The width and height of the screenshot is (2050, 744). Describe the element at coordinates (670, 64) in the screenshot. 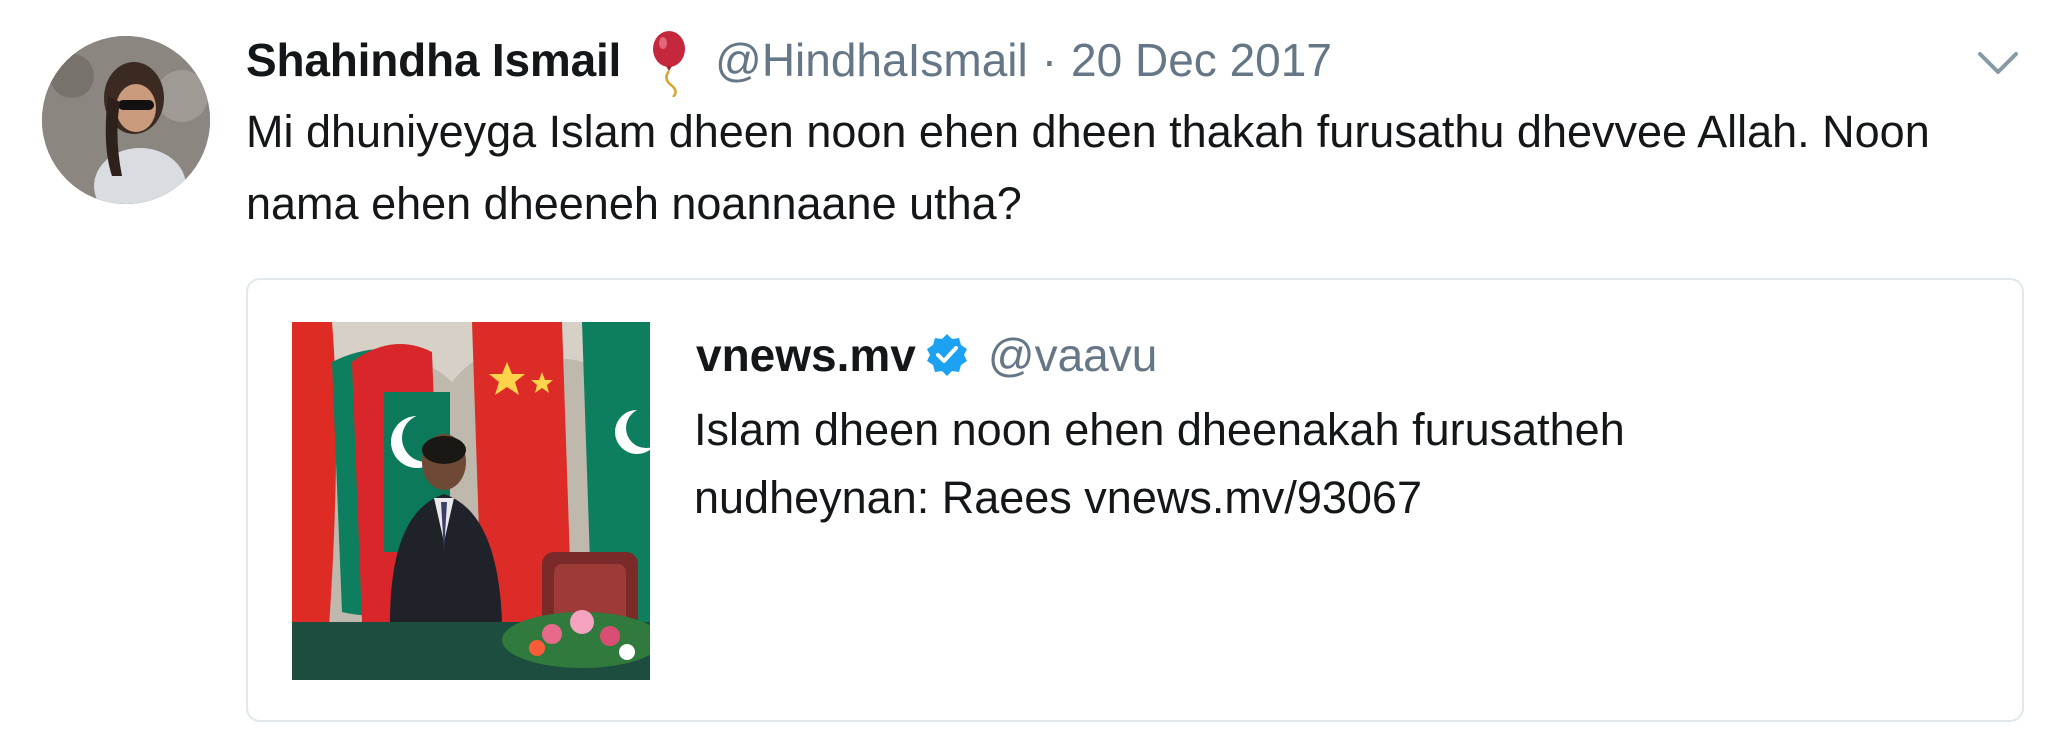

I see `balloon-icon` at that location.